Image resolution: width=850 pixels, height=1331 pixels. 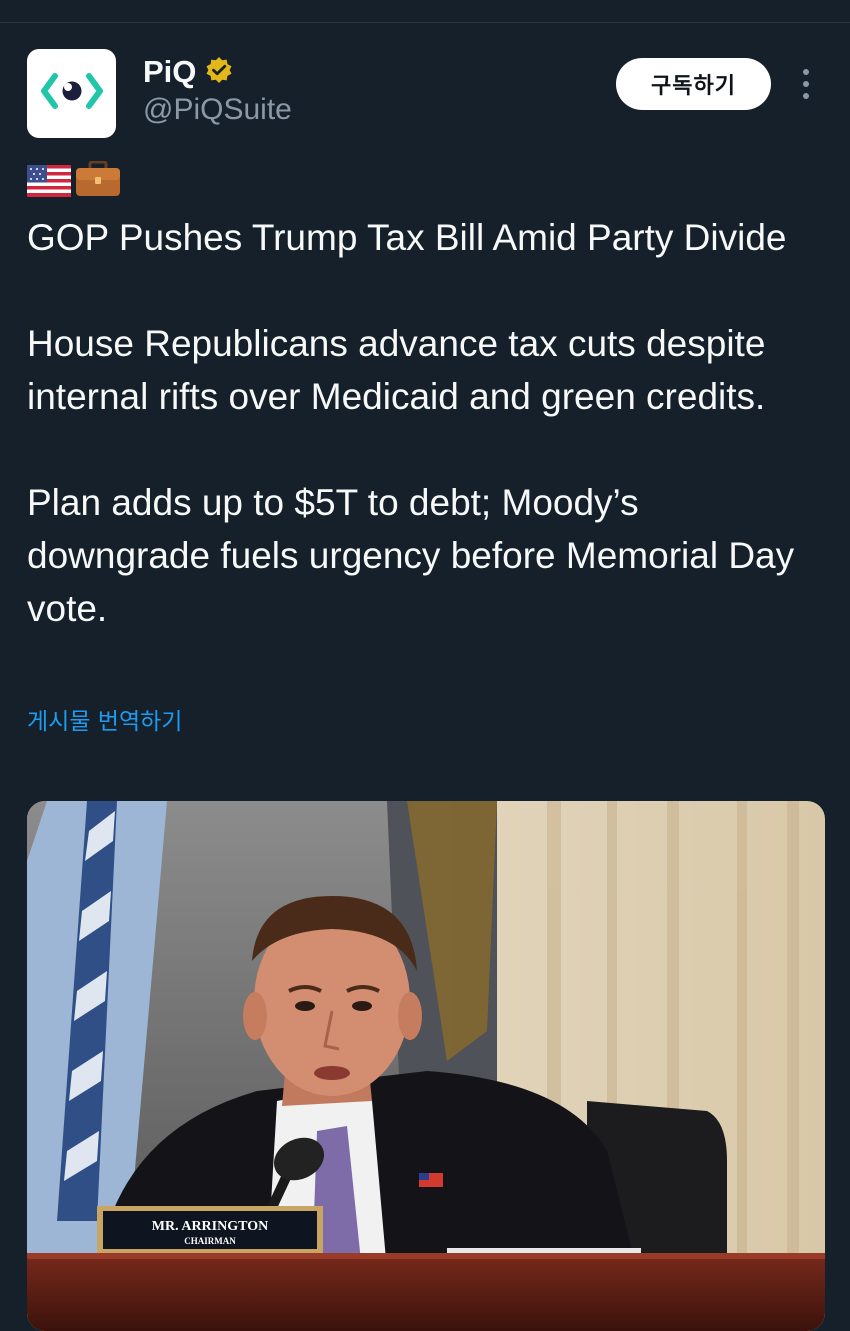 I want to click on nameplate-name: MR. ARRINGTON, so click(x=210, y=1226).